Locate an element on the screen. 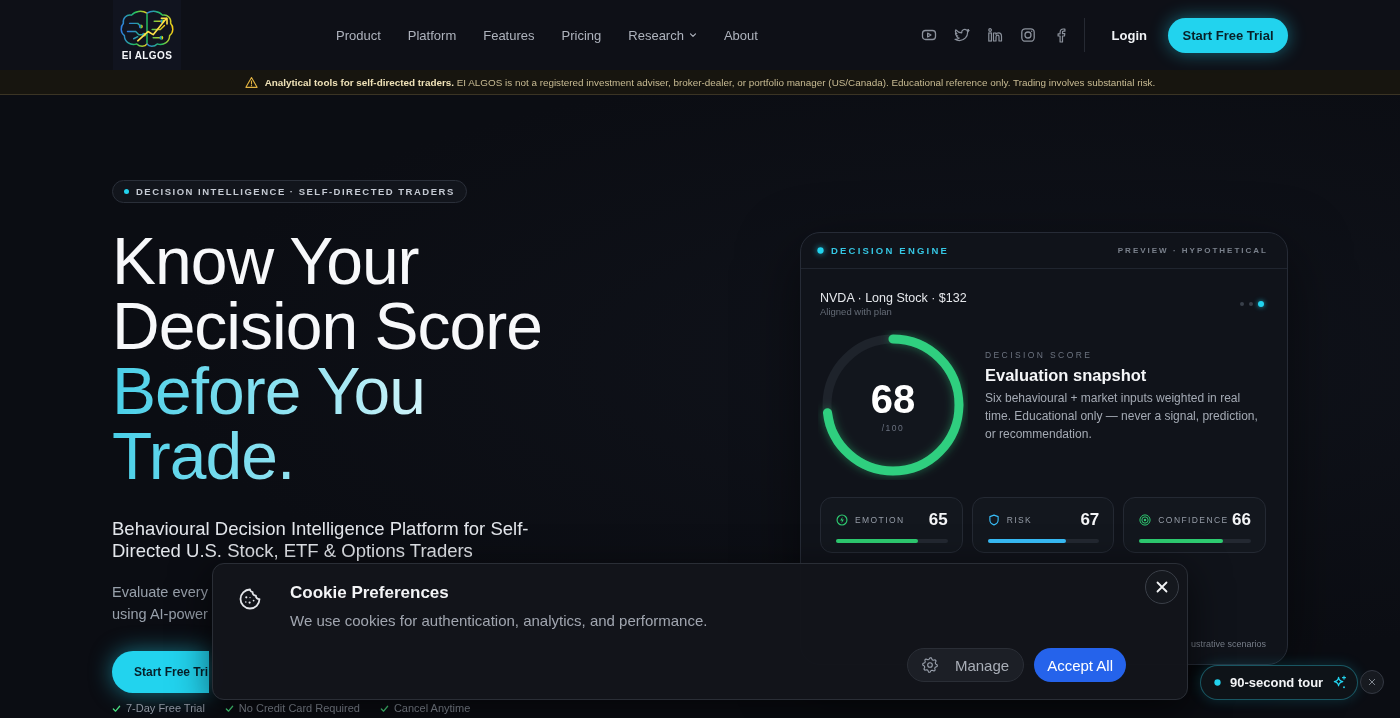 The width and height of the screenshot is (1400, 718). nav-link: Product is located at coordinates (358, 35).